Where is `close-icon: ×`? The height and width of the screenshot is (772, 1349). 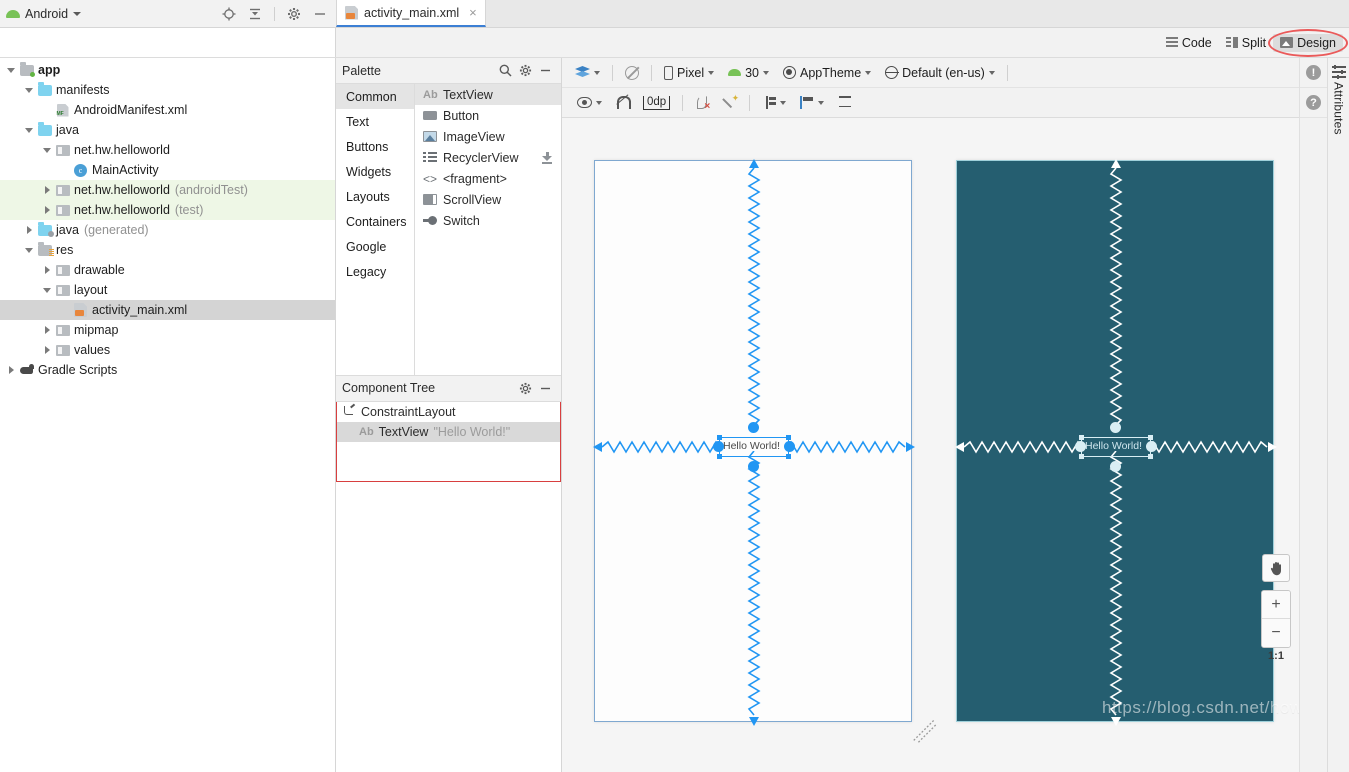 close-icon: × is located at coordinates (473, 12).